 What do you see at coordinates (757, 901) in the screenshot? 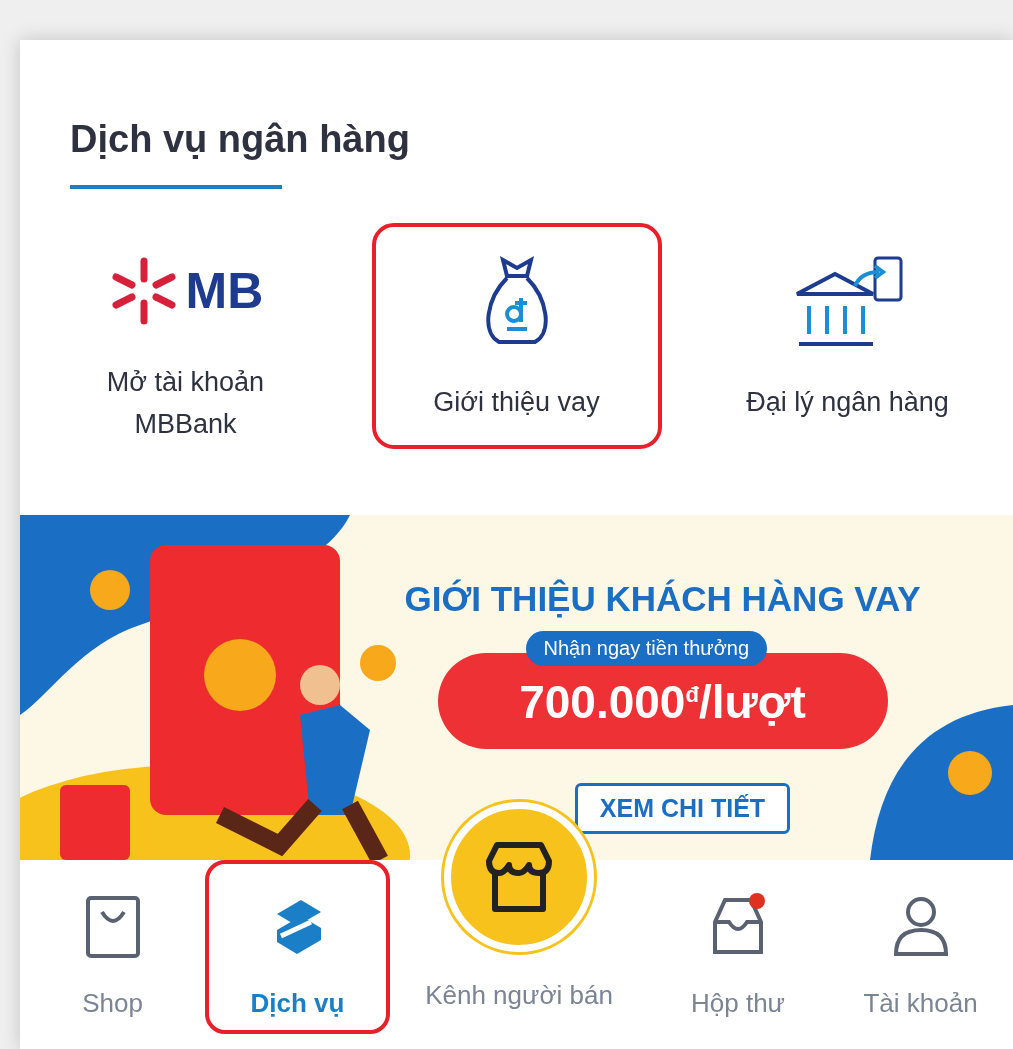
I see `badge-dot` at bounding box center [757, 901].